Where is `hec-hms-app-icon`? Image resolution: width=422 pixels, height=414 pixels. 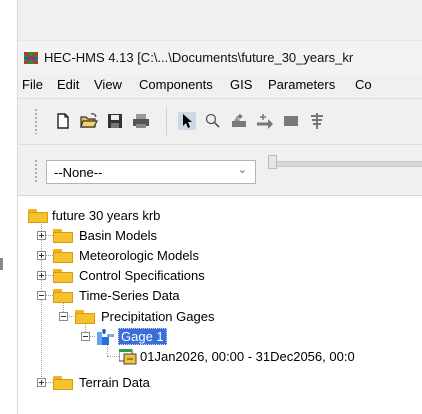 hec-hms-app-icon is located at coordinates (31, 58).